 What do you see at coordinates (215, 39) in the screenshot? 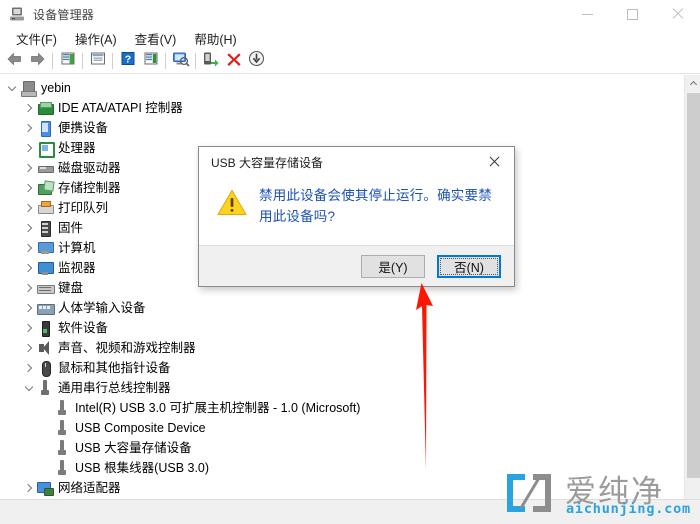
I see `menu-help: 帮助(H)` at bounding box center [215, 39].